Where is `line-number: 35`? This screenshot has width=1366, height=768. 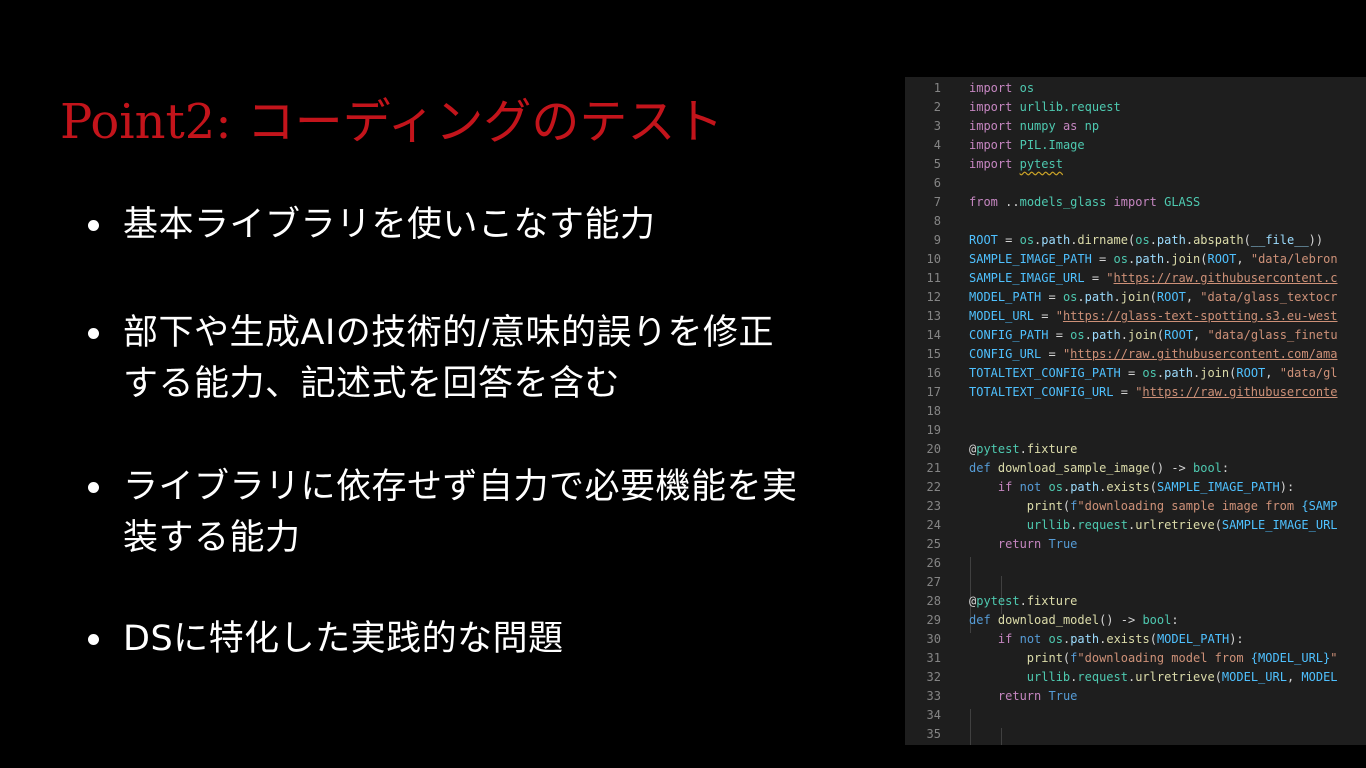
line-number: 35 is located at coordinates (933, 734).